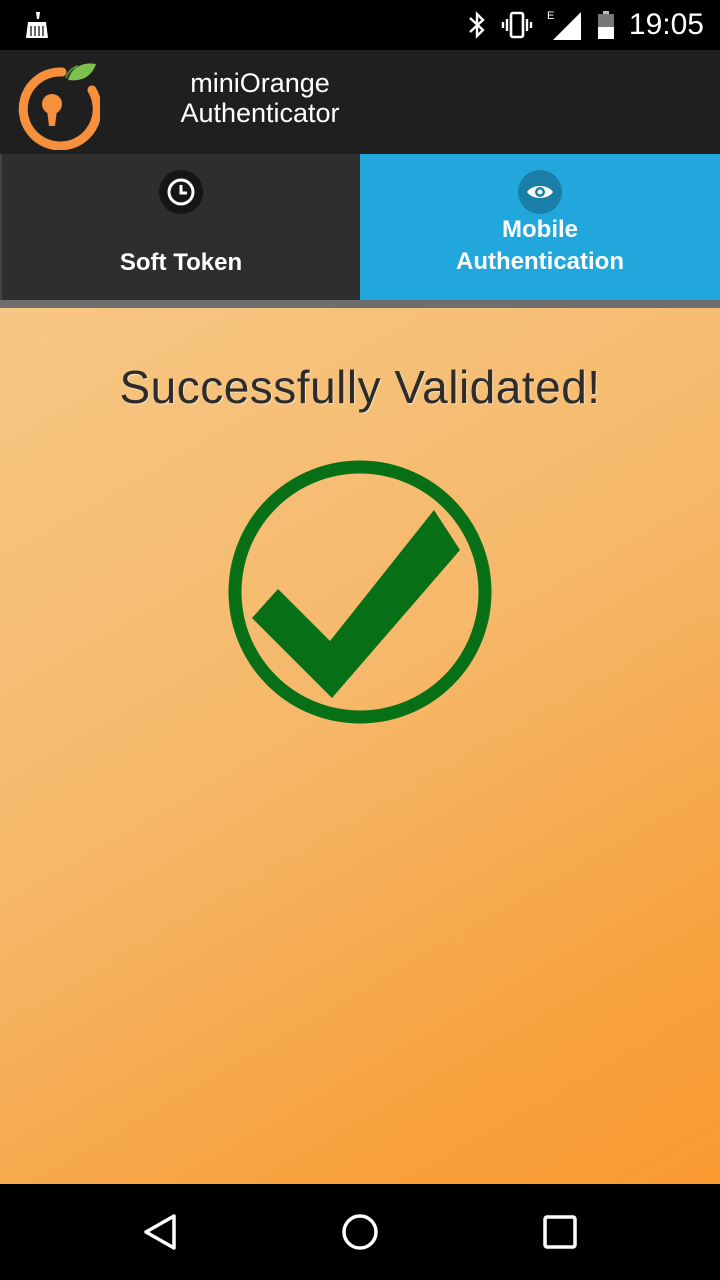 Image resolution: width=720 pixels, height=1280 pixels. What do you see at coordinates (37, 25) in the screenshot?
I see `cleaner-icon` at bounding box center [37, 25].